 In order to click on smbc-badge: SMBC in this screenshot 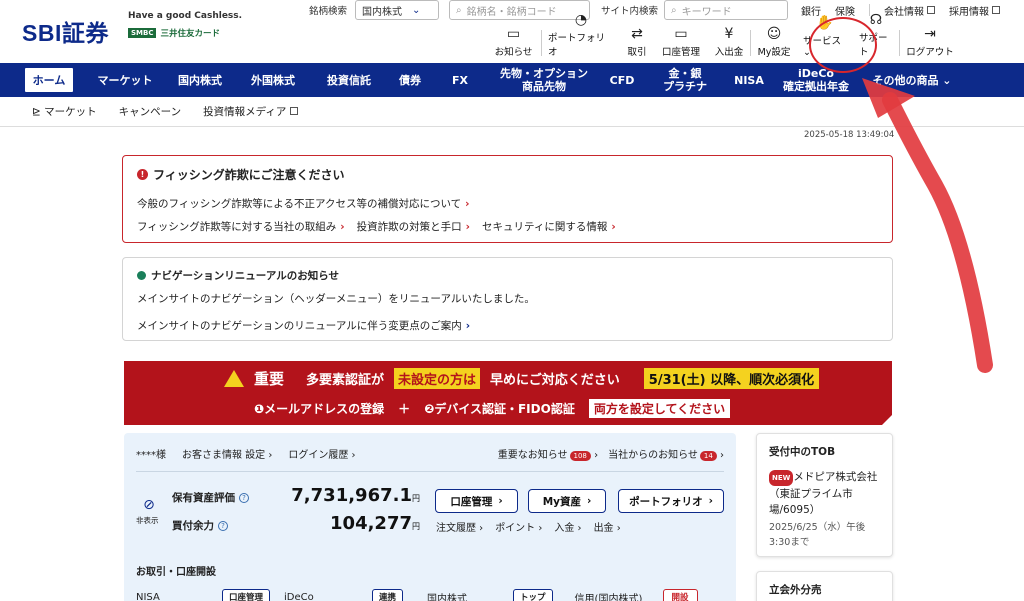, I will do `click(142, 33)`.